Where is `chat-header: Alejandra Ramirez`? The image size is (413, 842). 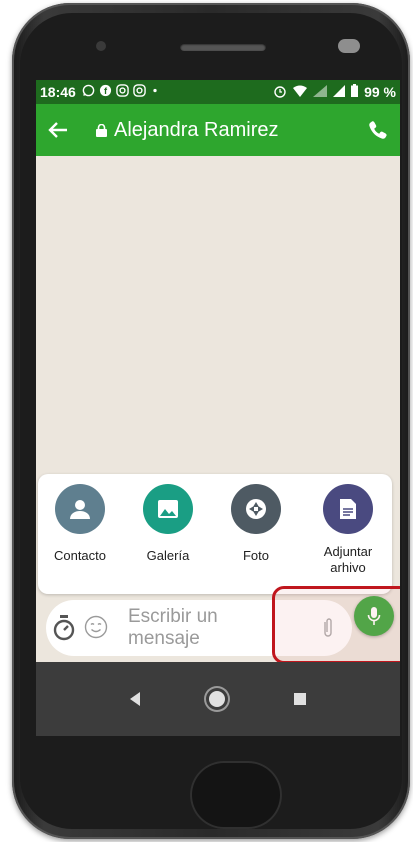
chat-header: Alejandra Ramirez is located at coordinates (218, 130).